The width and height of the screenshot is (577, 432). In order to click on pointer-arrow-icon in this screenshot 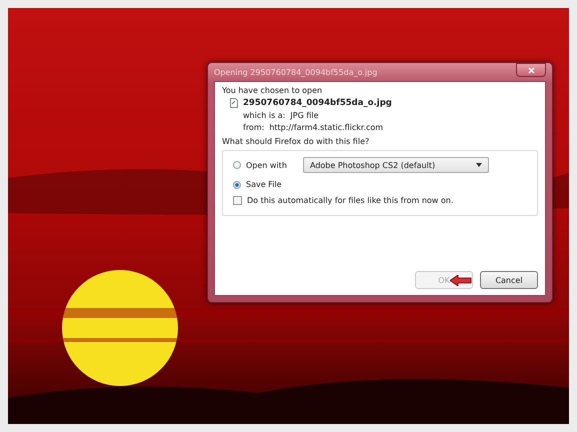, I will do `click(461, 280)`.